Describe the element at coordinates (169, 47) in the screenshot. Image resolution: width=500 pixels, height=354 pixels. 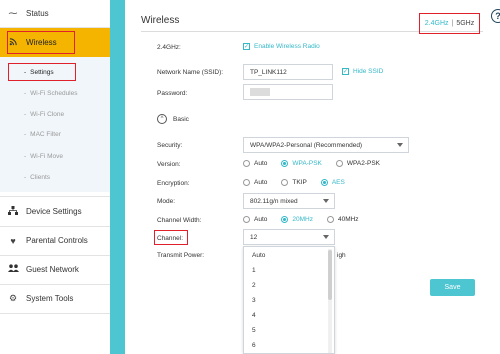
I see `band-section-label: 2.4GHz:` at that location.